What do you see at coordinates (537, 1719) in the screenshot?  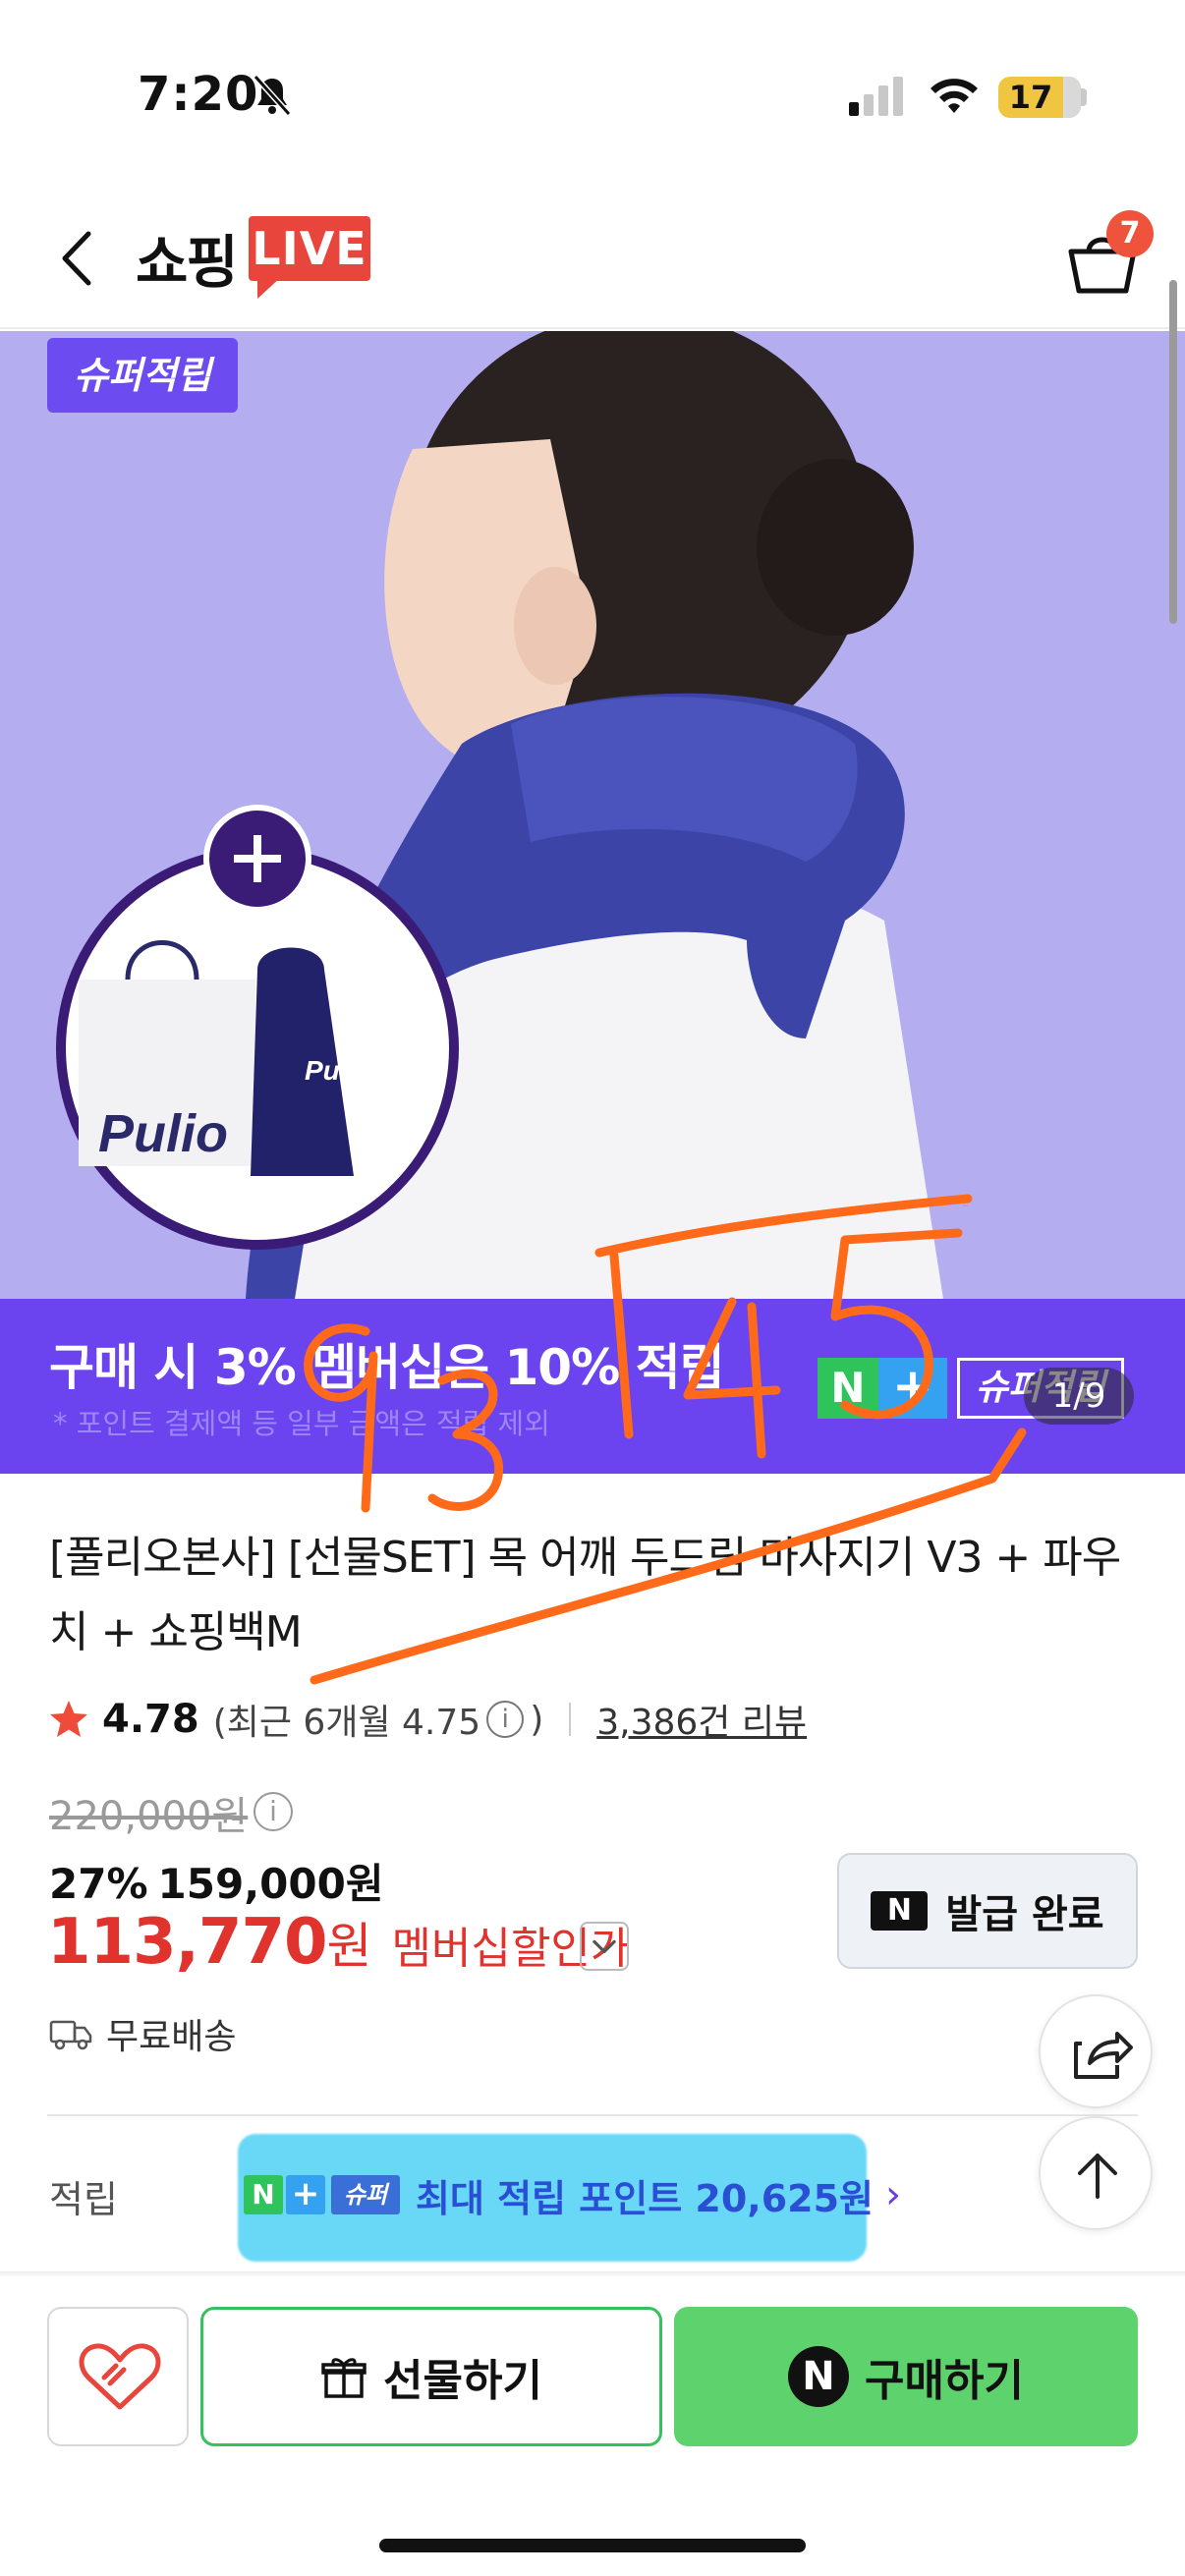 I see `rating-recent-close: )` at bounding box center [537, 1719].